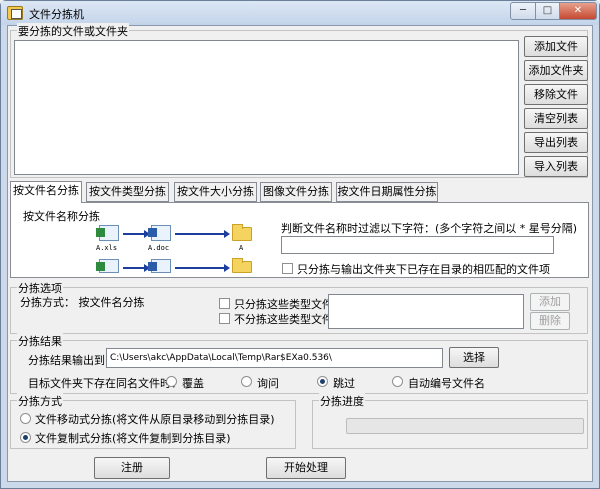 The image size is (600, 489). Describe the element at coordinates (556, 142) in the screenshot. I see `export-list-button: 导出列表` at that location.